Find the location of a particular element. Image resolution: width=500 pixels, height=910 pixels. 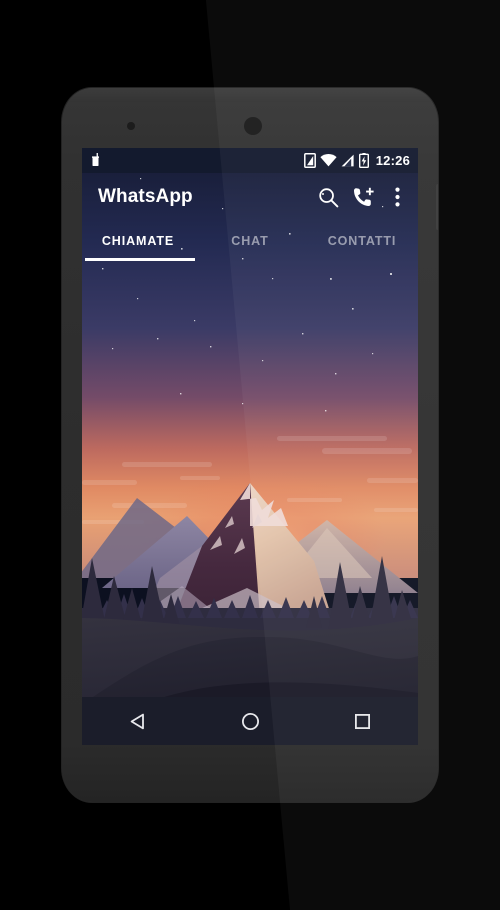

tab-bar: CHIAMATE CHAT CONTATTI is located at coordinates (250, 241).